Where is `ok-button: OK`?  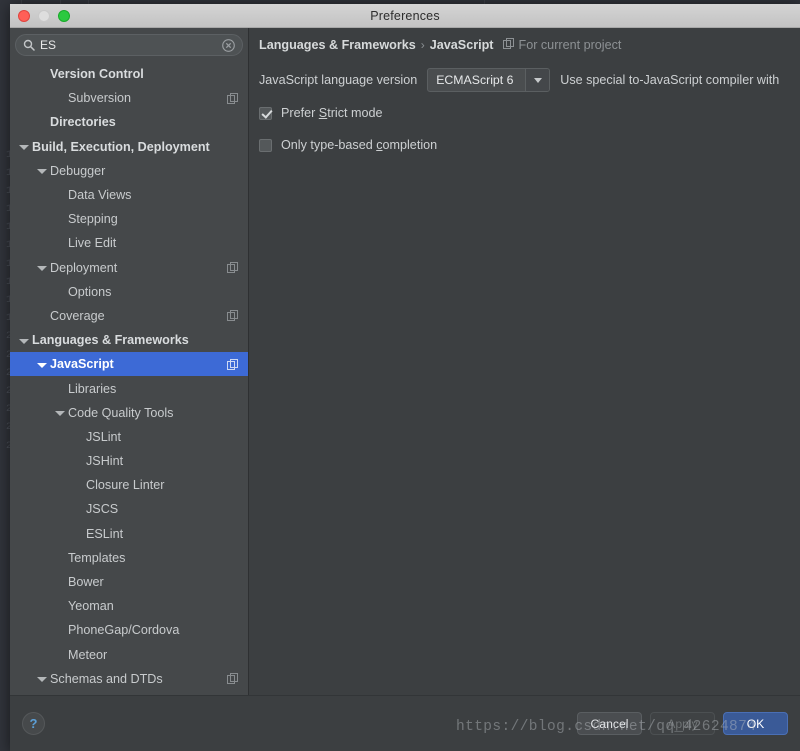 ok-button: OK is located at coordinates (755, 723).